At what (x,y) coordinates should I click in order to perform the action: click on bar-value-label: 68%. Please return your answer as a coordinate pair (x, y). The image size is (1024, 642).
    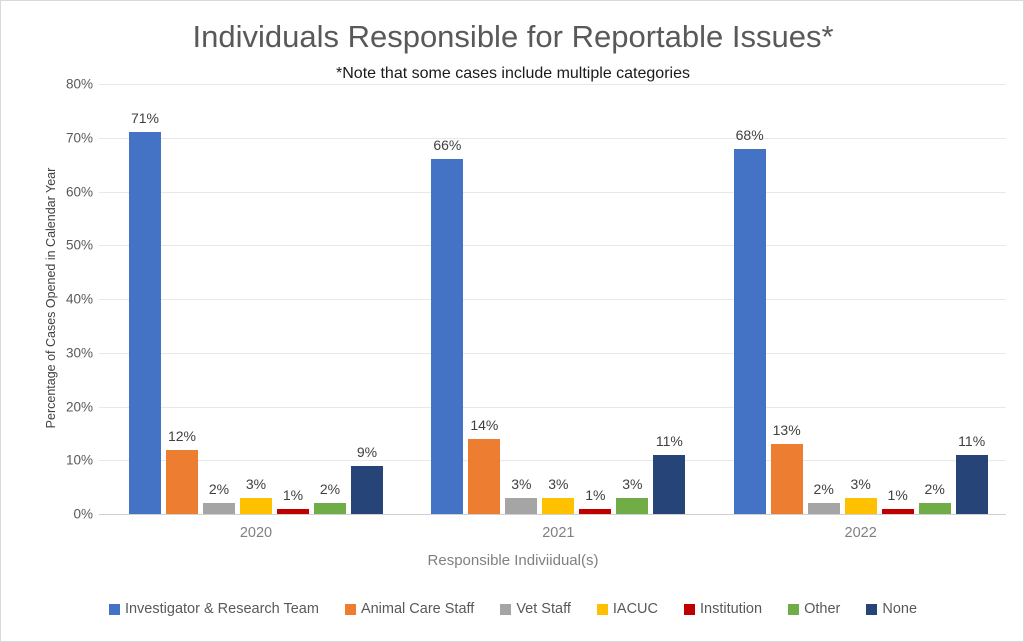
    Looking at the image, I should click on (749, 134).